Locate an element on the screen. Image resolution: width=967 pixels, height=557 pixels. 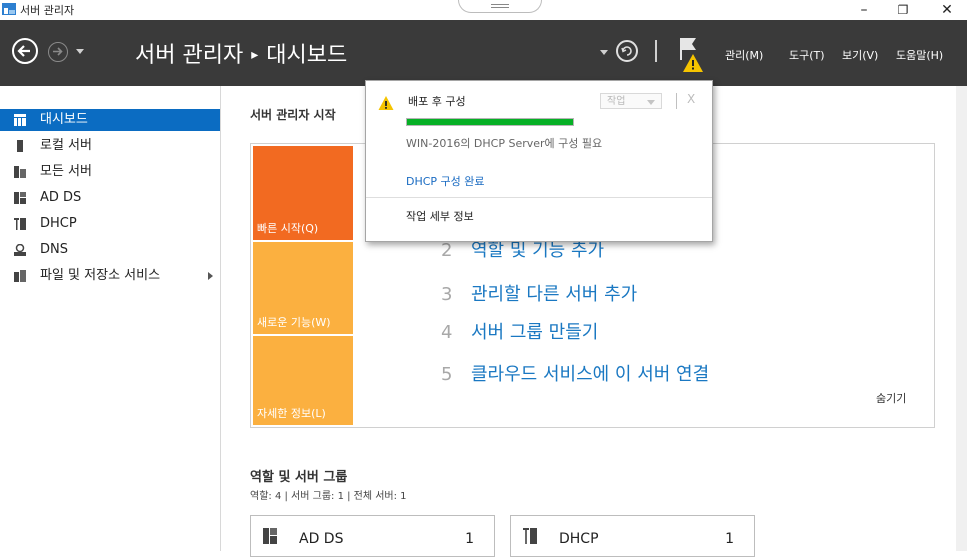
menu-help: 도움말(H) is located at coordinates (919, 55).